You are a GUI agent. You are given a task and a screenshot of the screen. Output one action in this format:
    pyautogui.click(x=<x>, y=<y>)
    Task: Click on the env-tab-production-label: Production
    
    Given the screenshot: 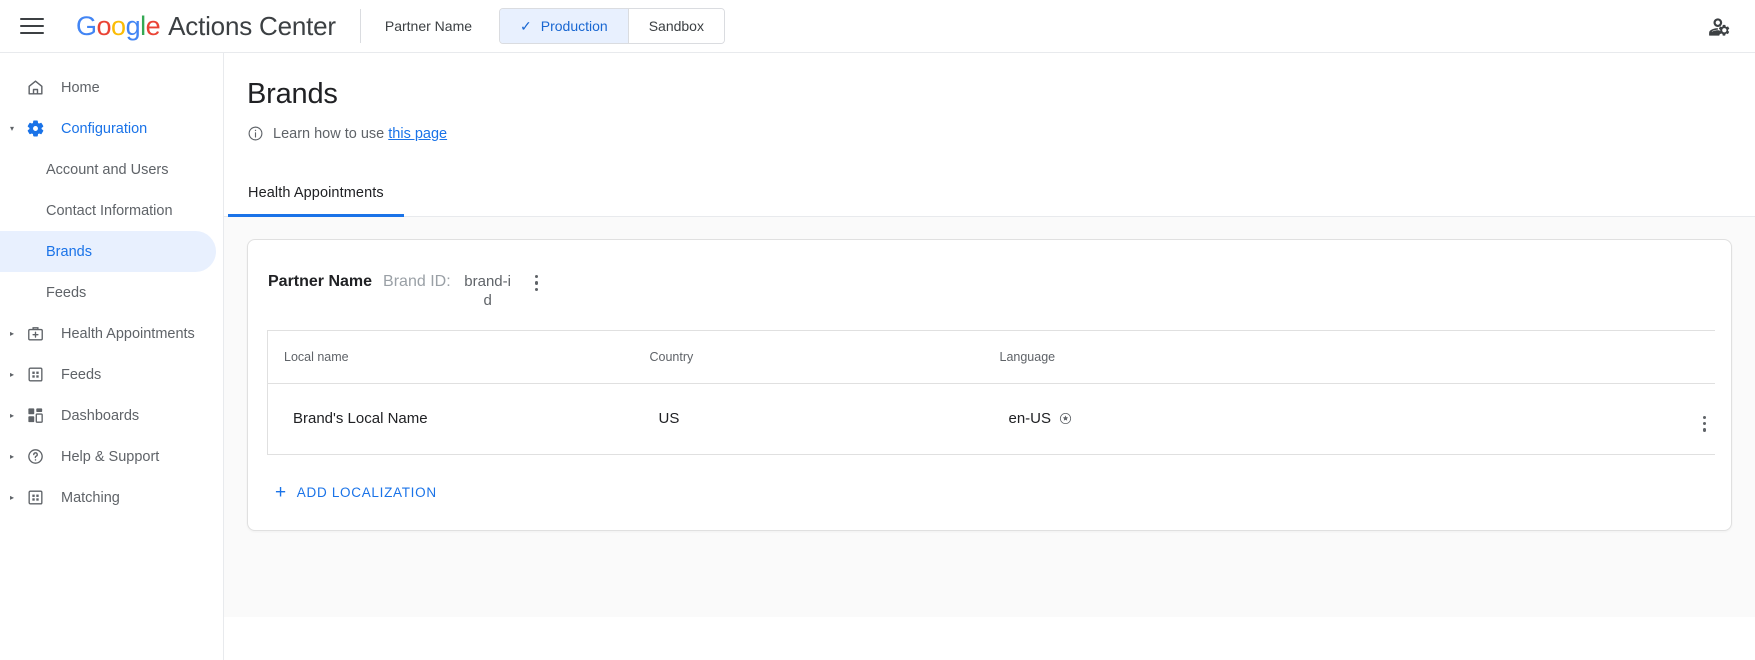 What is the action you would take?
    pyautogui.click(x=574, y=26)
    